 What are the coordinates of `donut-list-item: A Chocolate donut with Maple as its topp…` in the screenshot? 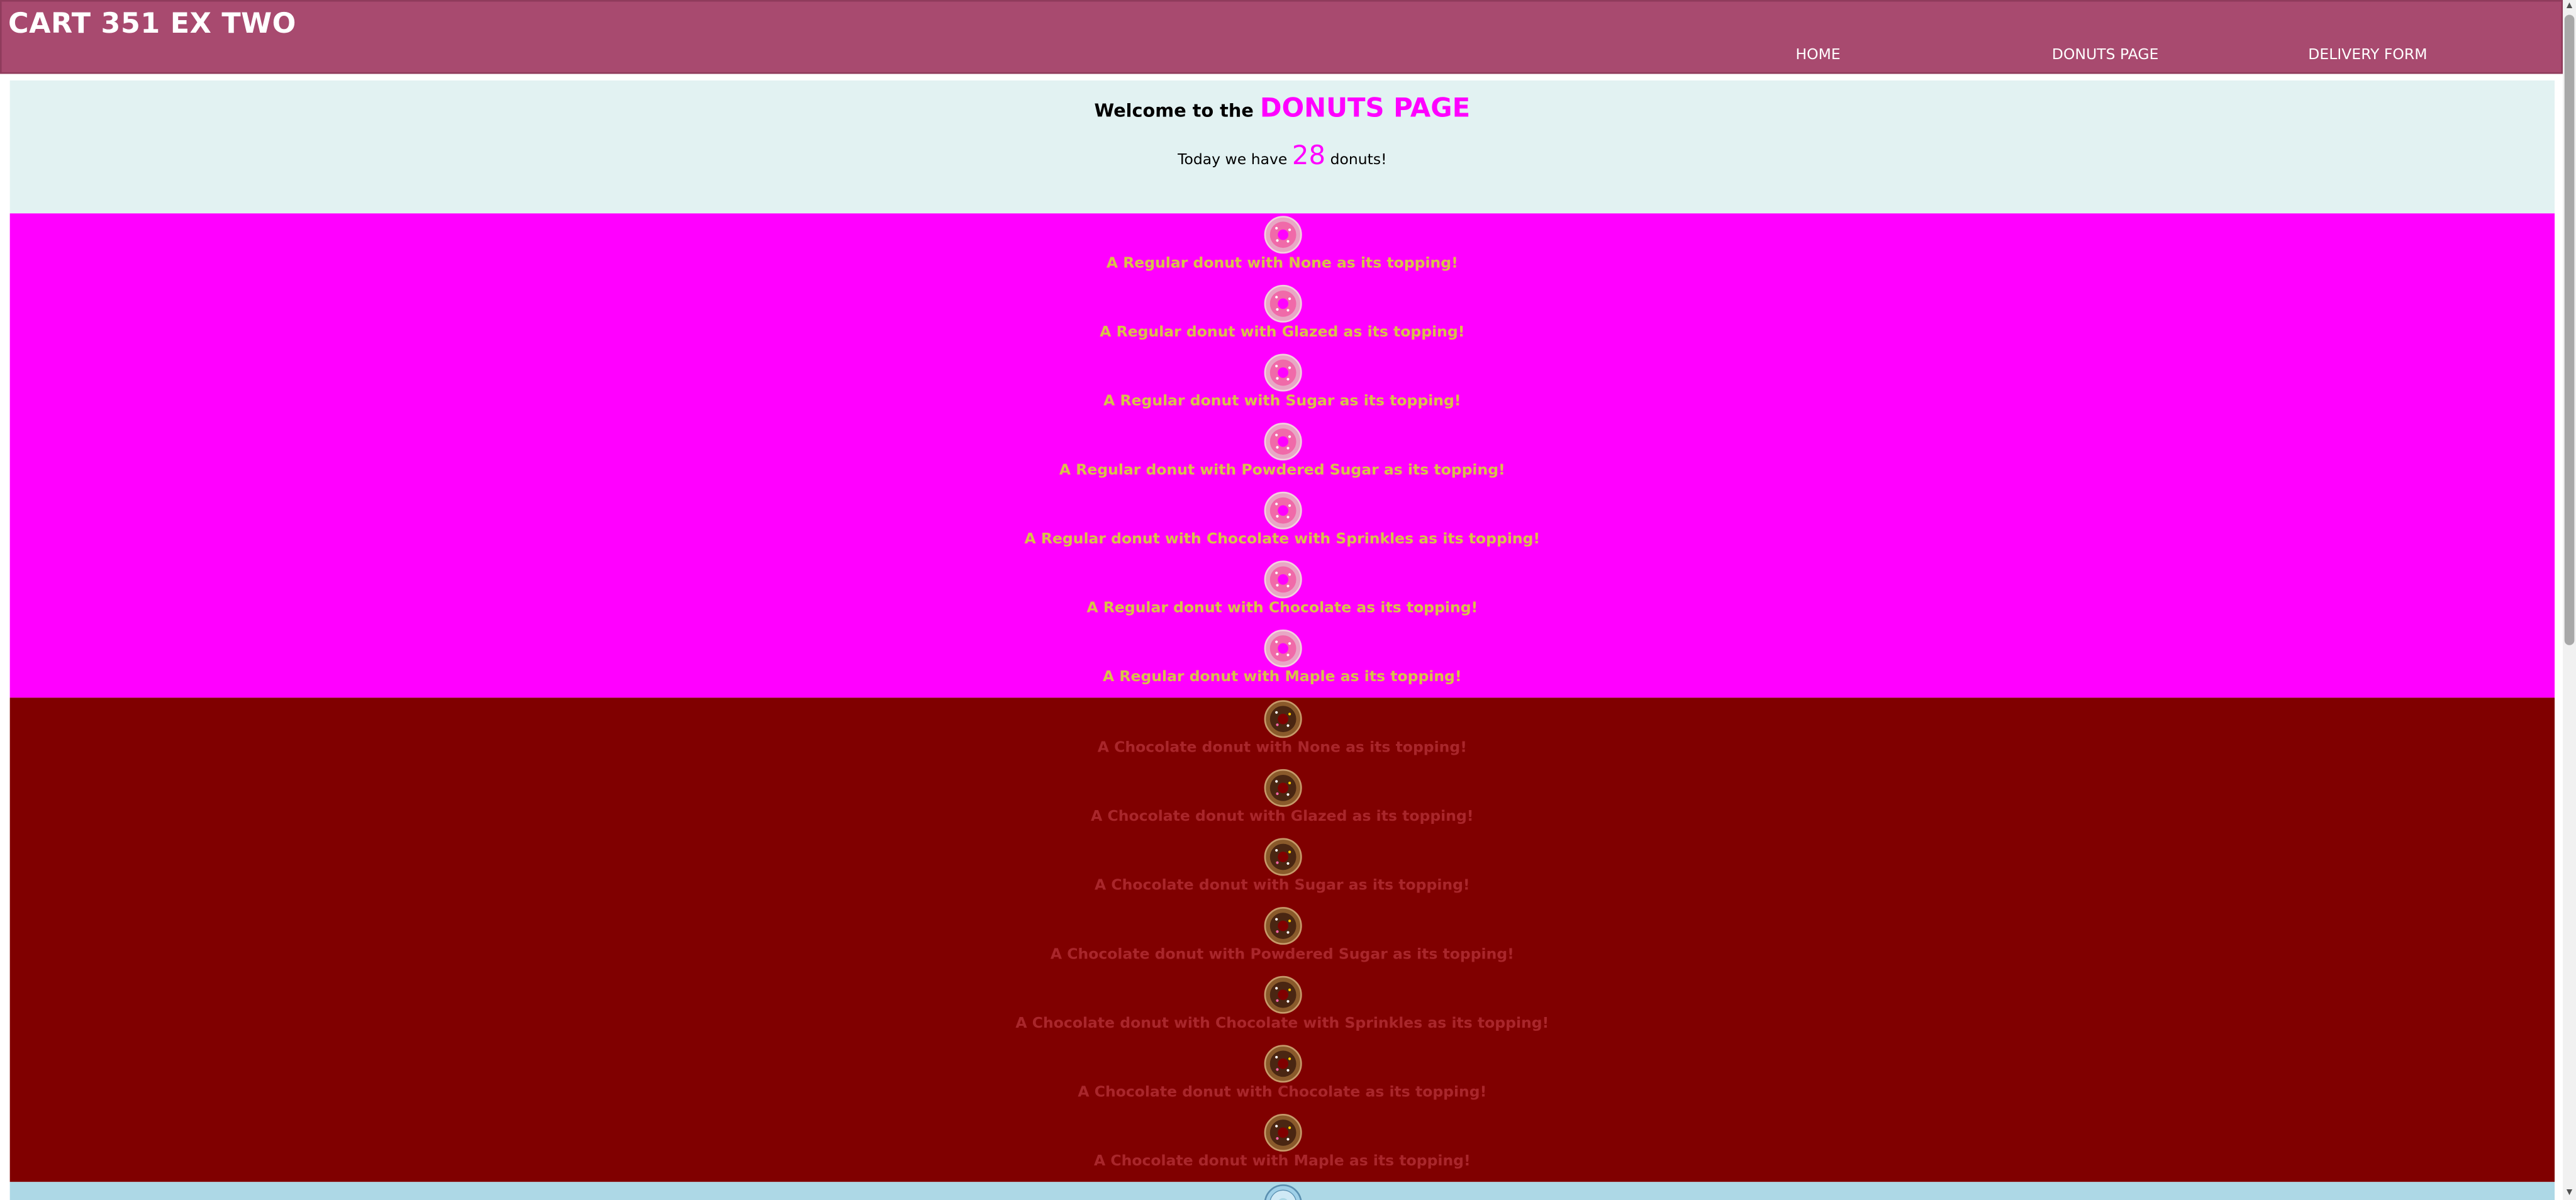 It's located at (1282, 1146).